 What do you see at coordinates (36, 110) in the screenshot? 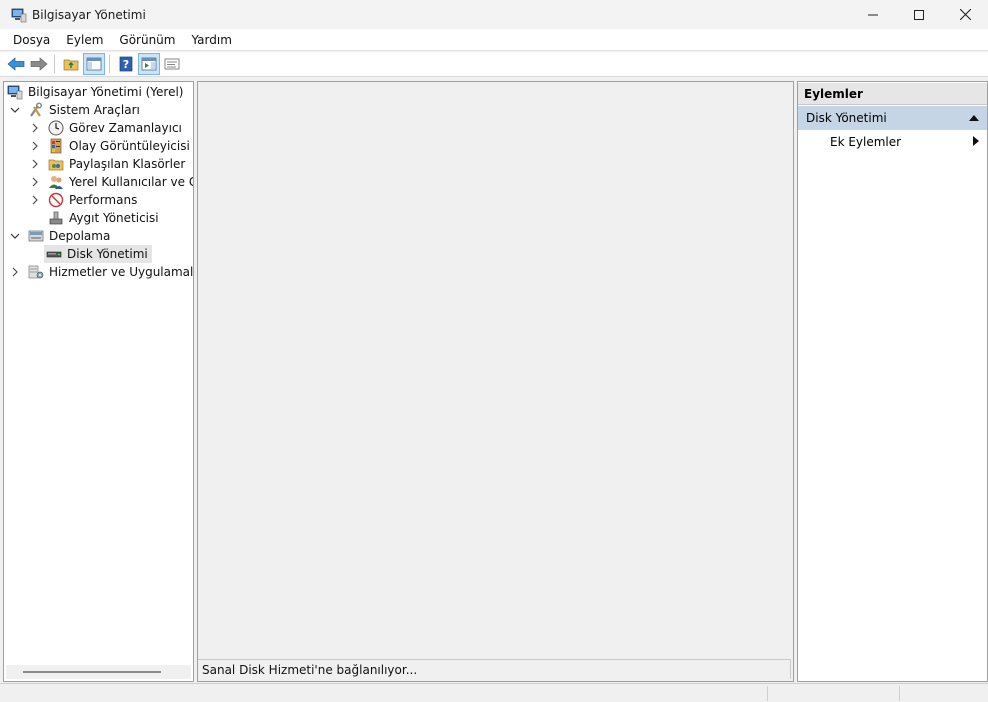
I see `tools-icon` at bounding box center [36, 110].